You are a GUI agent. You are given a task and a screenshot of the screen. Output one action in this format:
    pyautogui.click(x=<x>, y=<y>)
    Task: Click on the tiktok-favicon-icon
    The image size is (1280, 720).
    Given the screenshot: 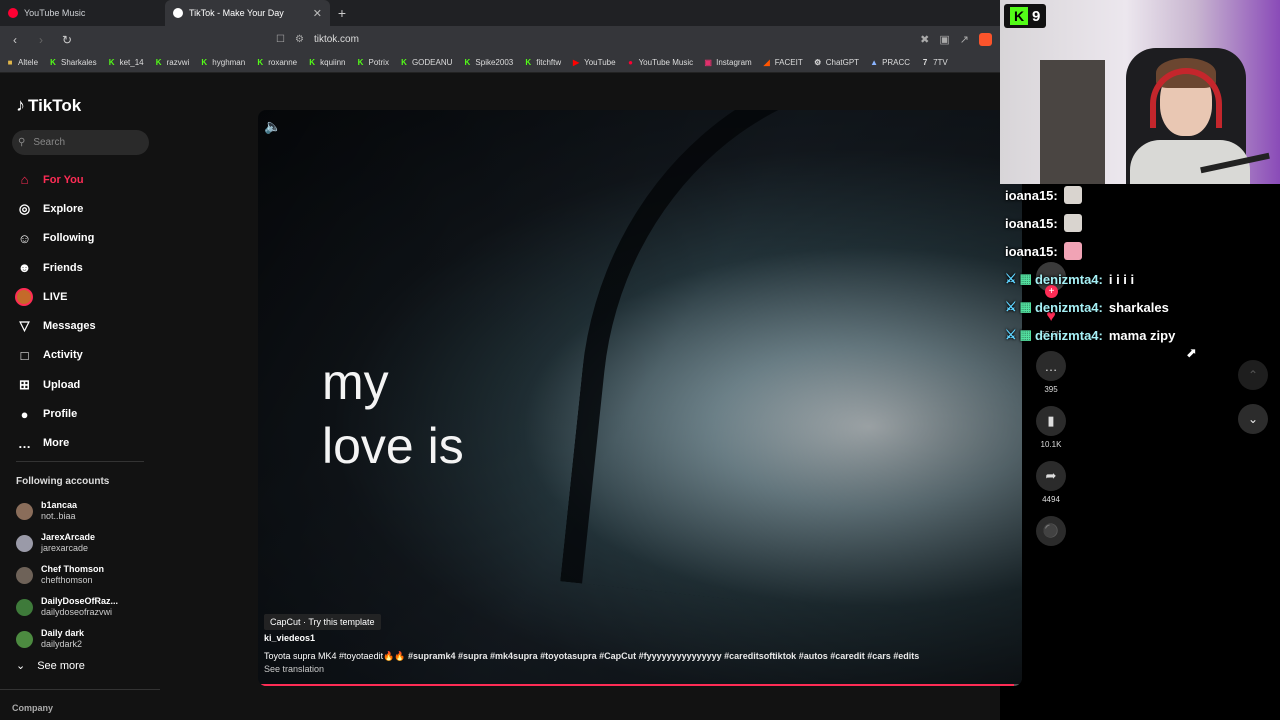 What is the action you would take?
    pyautogui.click(x=178, y=13)
    